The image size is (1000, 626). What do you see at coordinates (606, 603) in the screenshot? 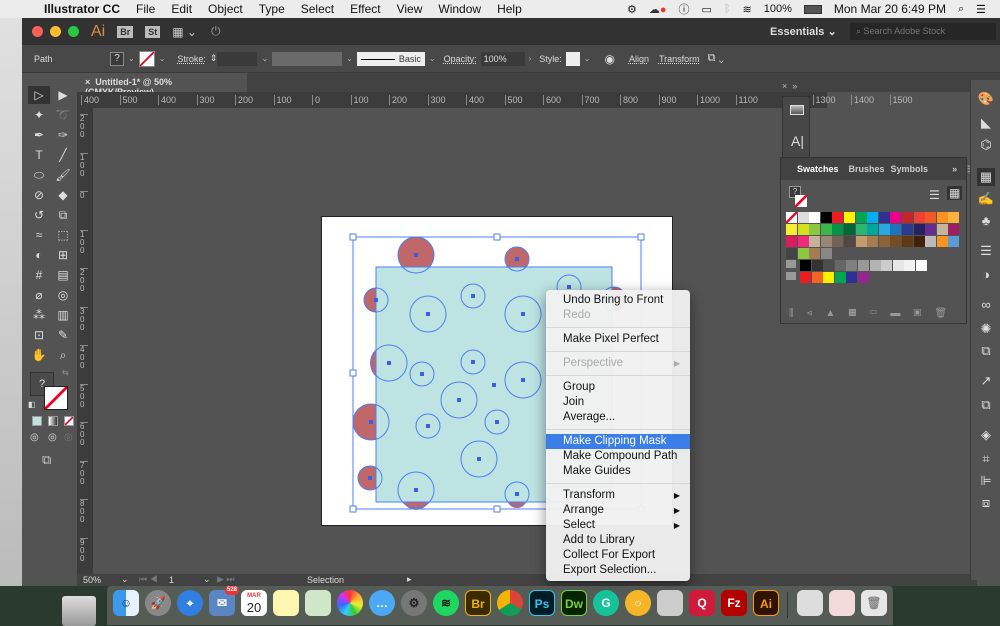
I see `grammarly-icon: G` at bounding box center [606, 603].